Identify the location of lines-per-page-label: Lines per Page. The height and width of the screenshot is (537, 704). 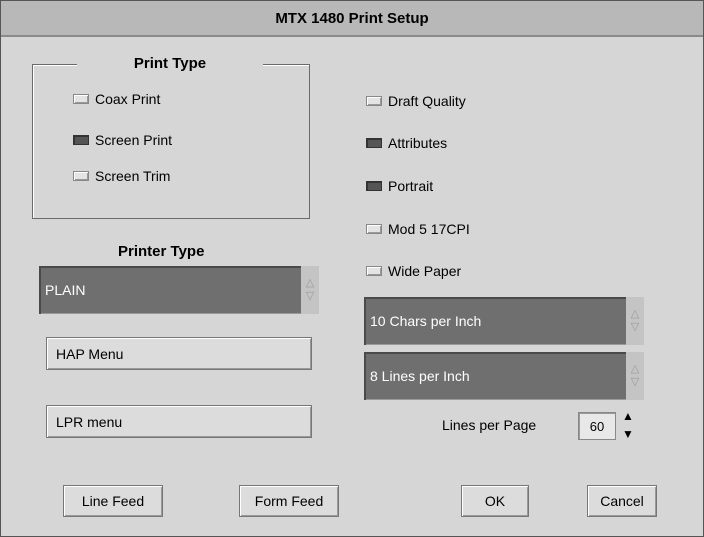
(489, 425).